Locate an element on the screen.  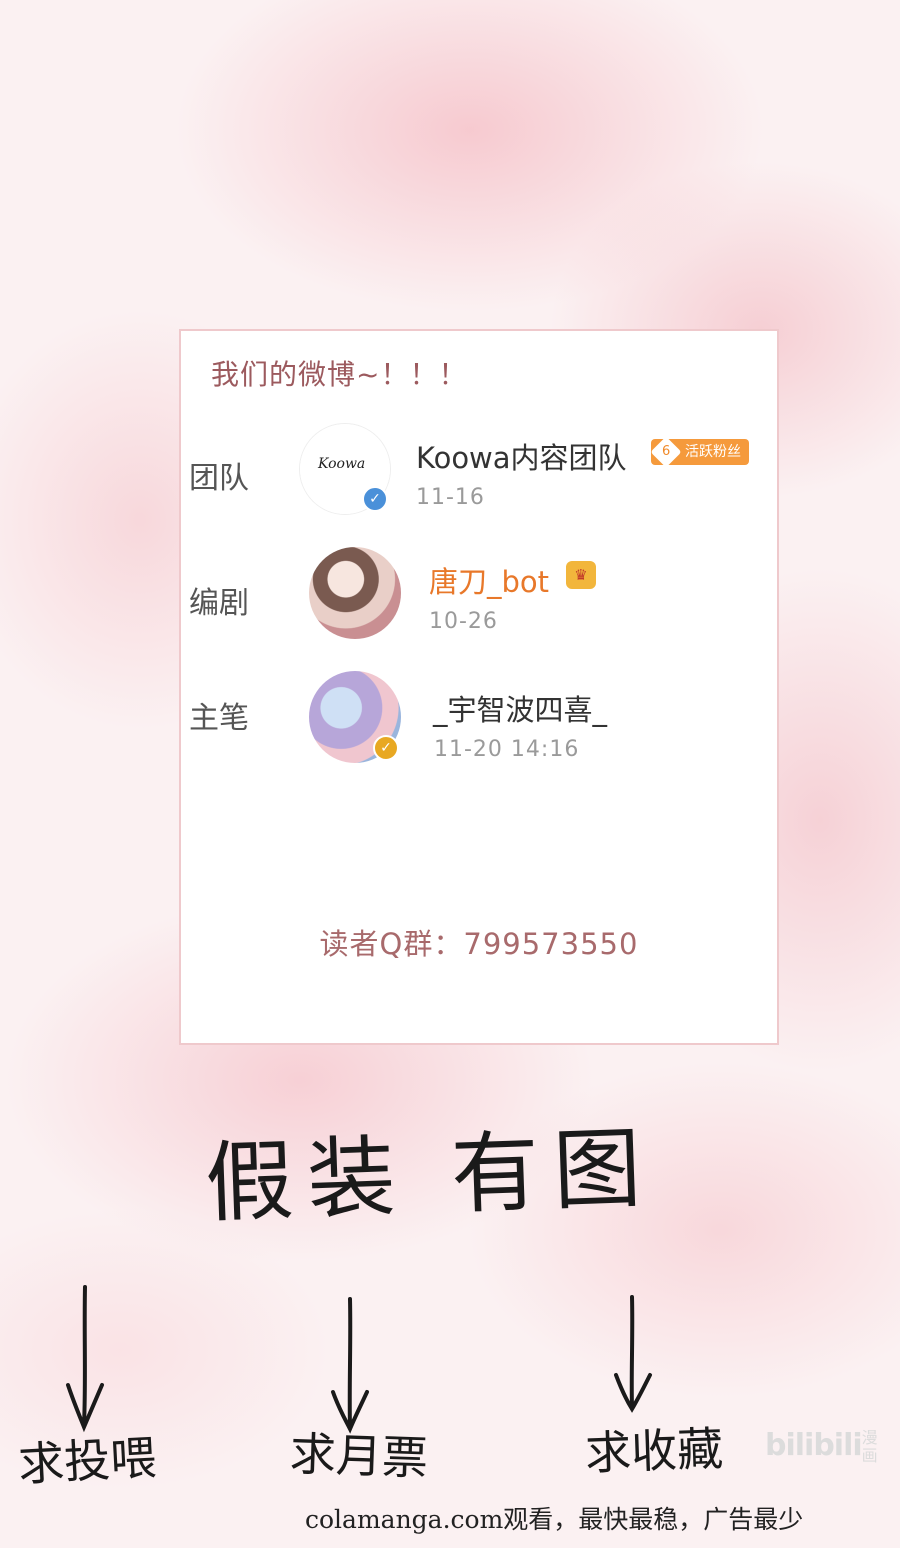
handwritten-label-monthly-ticket: 求月票 is located at coordinates (358, 1456).